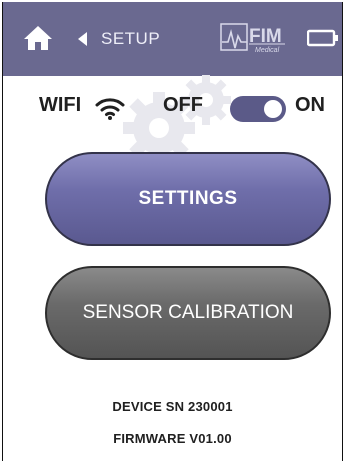 The image size is (345, 461). Describe the element at coordinates (60, 105) in the screenshot. I see `wifi-label: WIFI` at that location.